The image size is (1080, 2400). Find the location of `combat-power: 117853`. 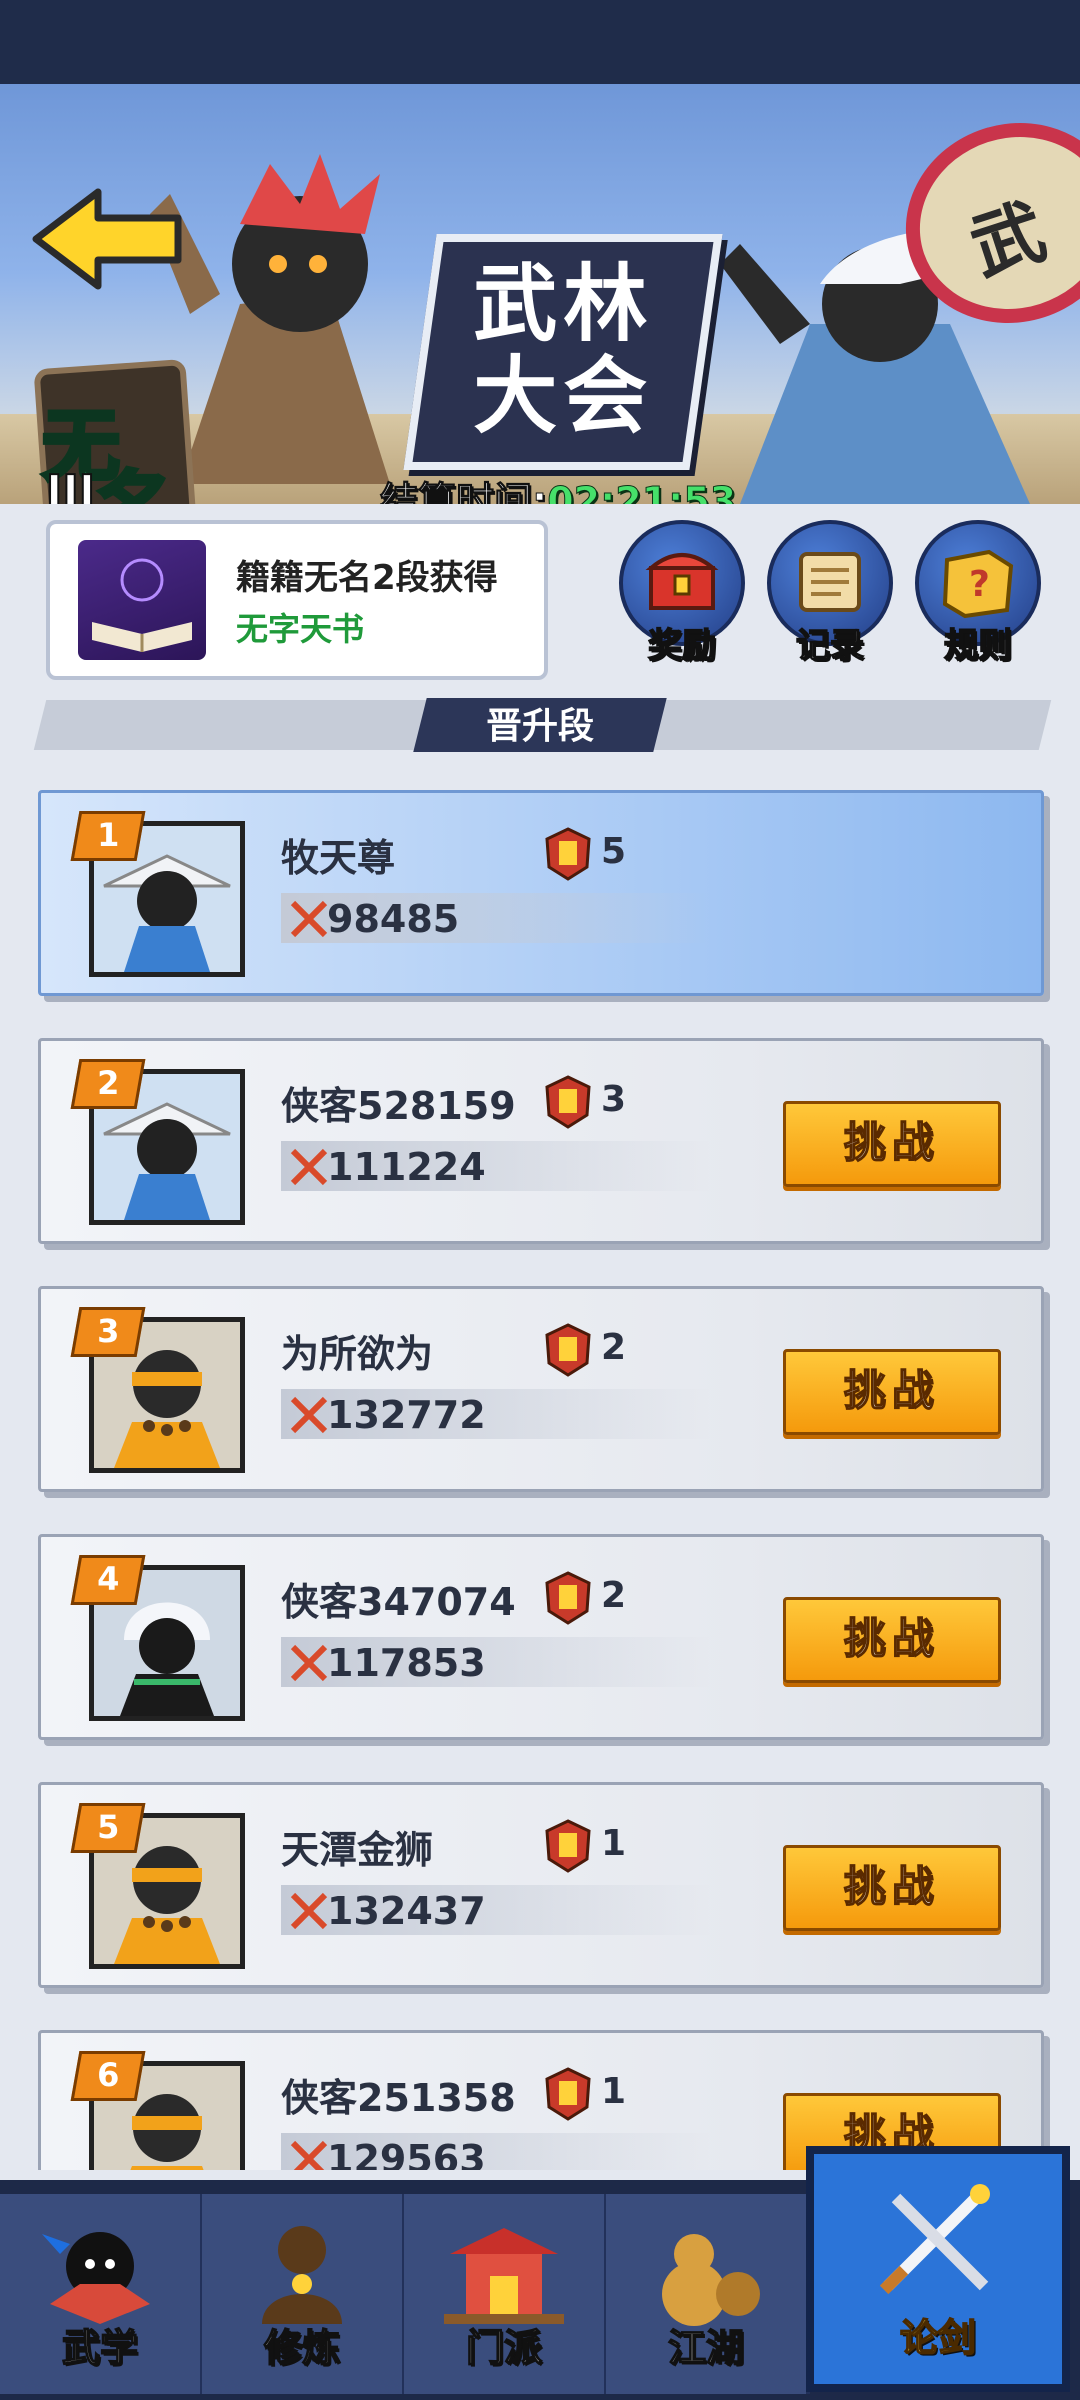

combat-power: 117853 is located at coordinates (406, 1663).